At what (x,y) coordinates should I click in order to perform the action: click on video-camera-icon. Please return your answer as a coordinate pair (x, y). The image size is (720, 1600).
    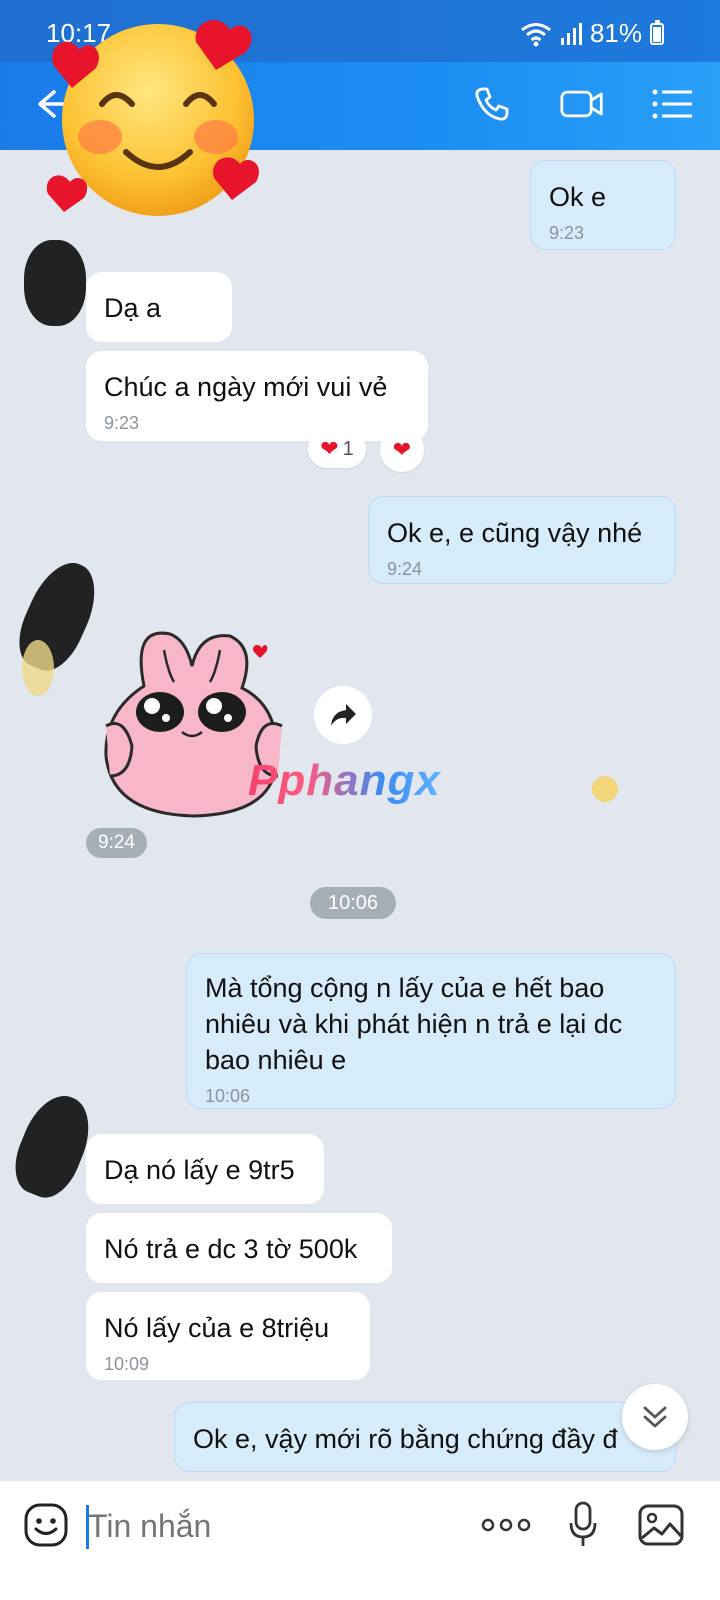
    Looking at the image, I should click on (582, 104).